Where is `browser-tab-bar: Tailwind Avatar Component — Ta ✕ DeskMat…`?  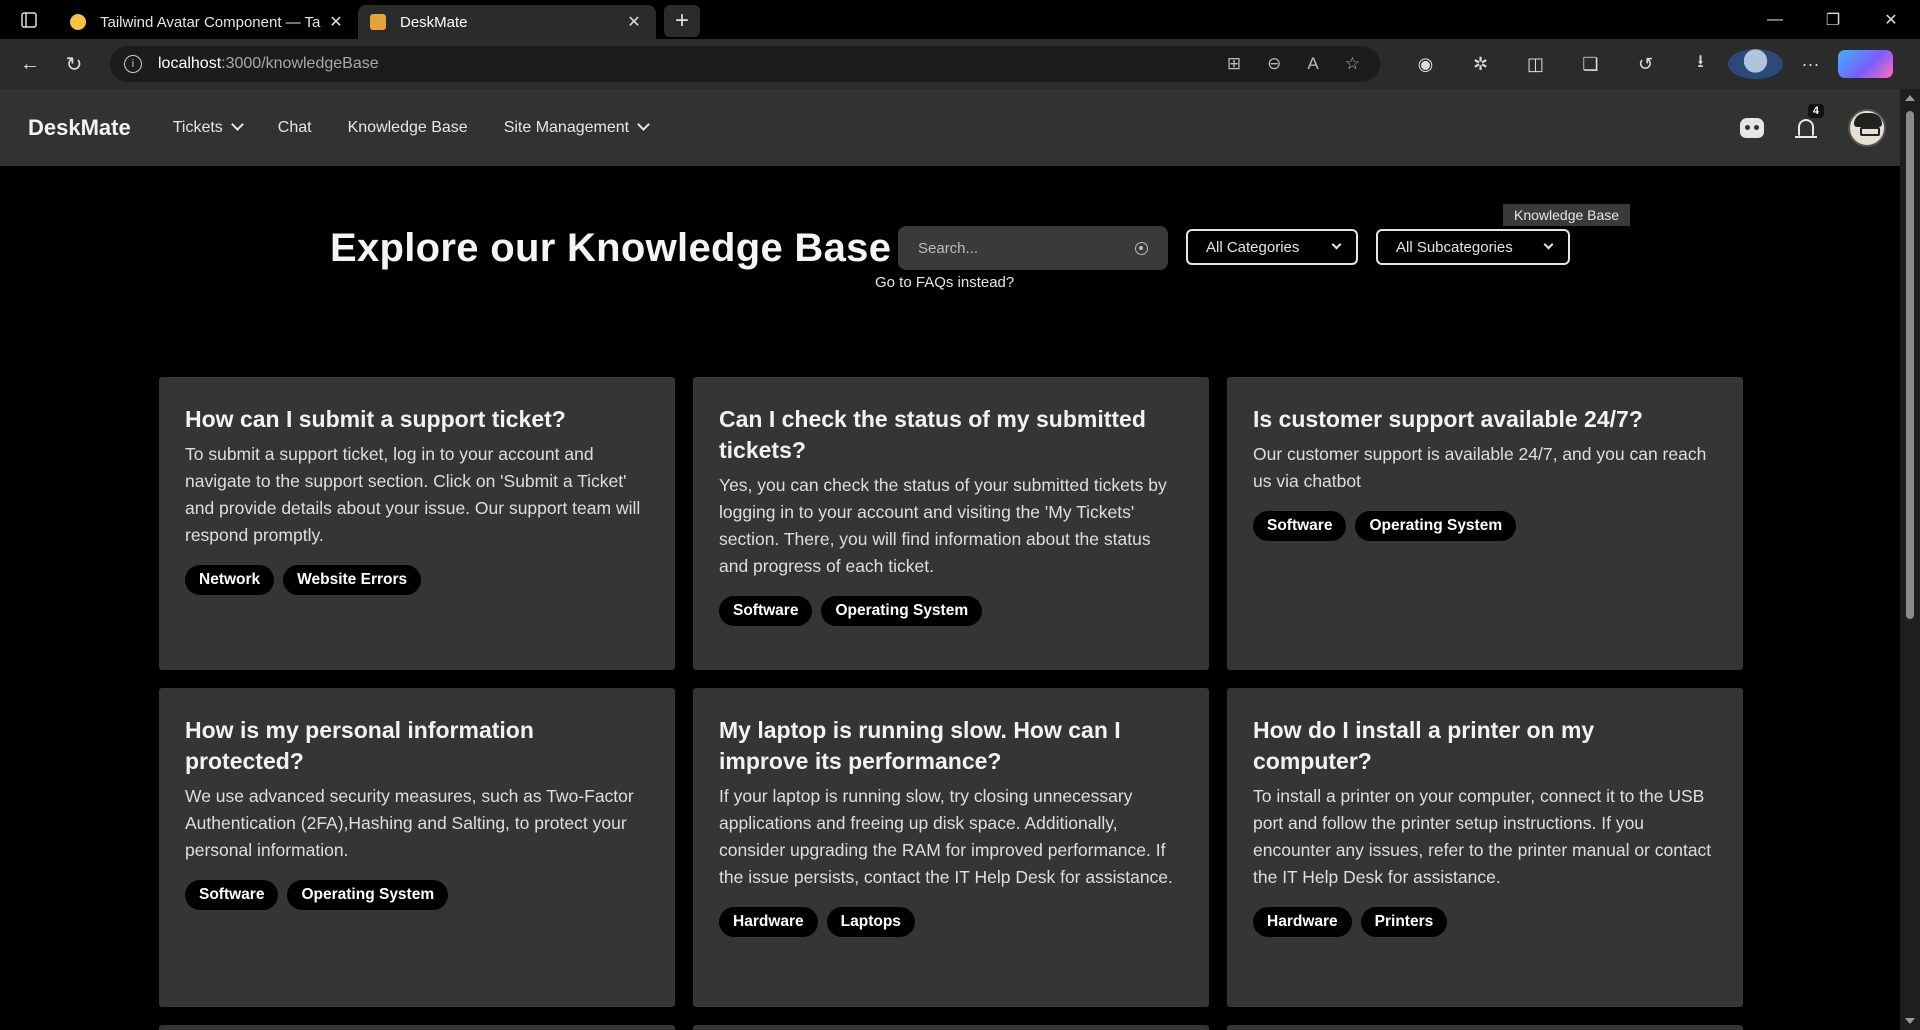 browser-tab-bar: Tailwind Avatar Component — Ta ✕ DeskMat… is located at coordinates (960, 19).